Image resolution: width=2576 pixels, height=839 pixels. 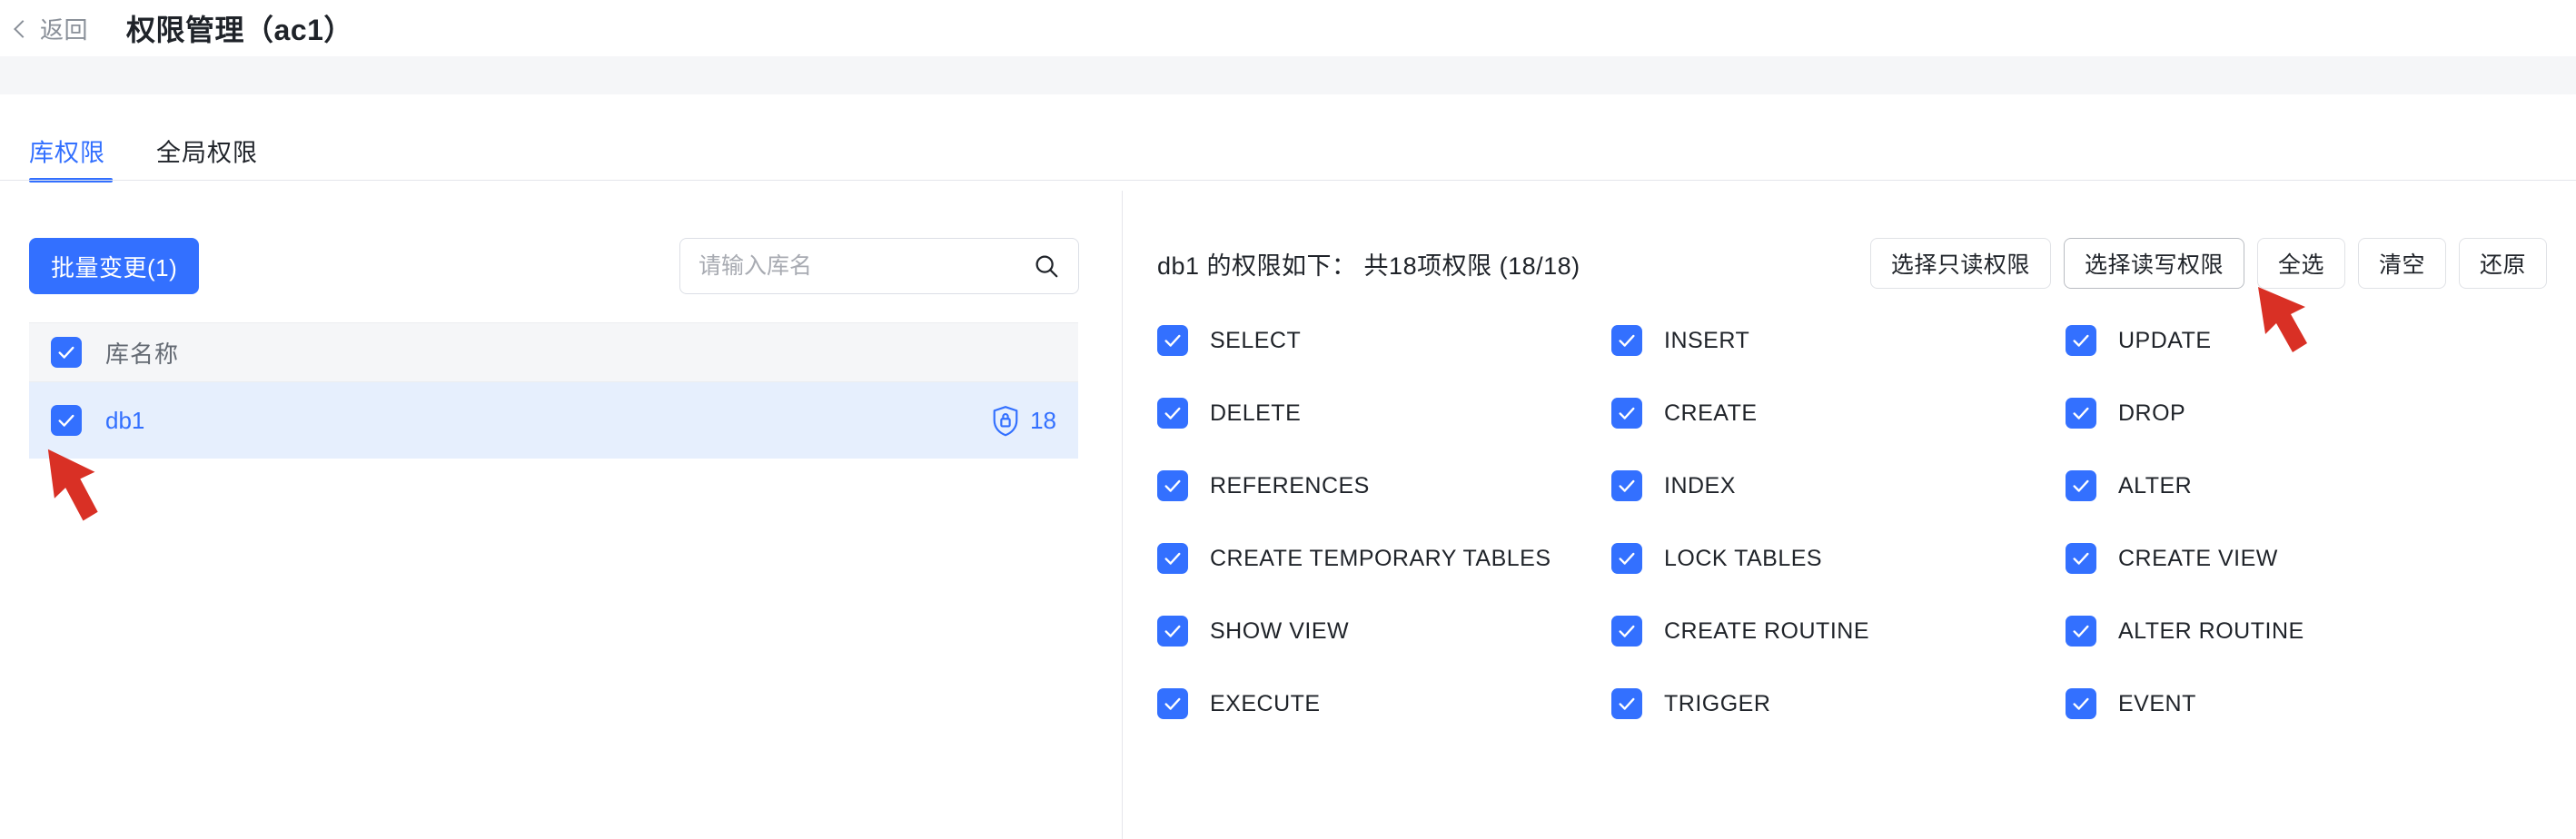 I want to click on tab-bar: 库权限 全局权限, so click(x=1288, y=143).